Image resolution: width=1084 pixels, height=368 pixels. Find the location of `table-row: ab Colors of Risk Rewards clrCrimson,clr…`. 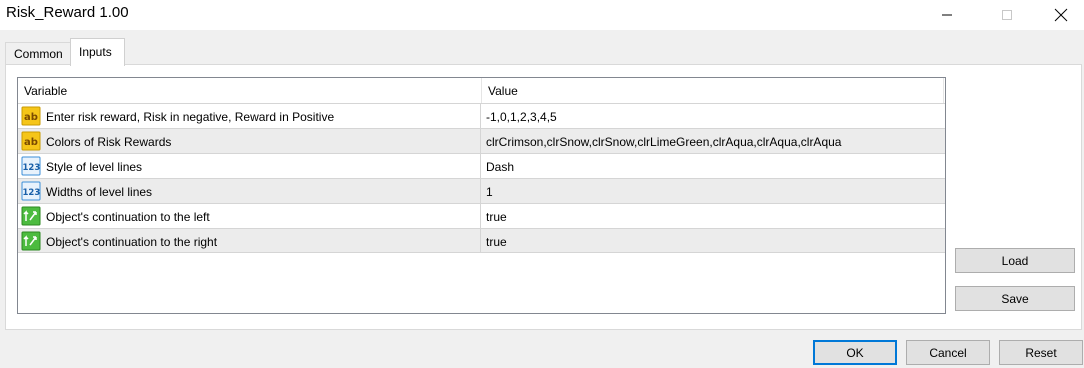

table-row: ab Colors of Risk Rewards clrCrimson,clr… is located at coordinates (481, 140).